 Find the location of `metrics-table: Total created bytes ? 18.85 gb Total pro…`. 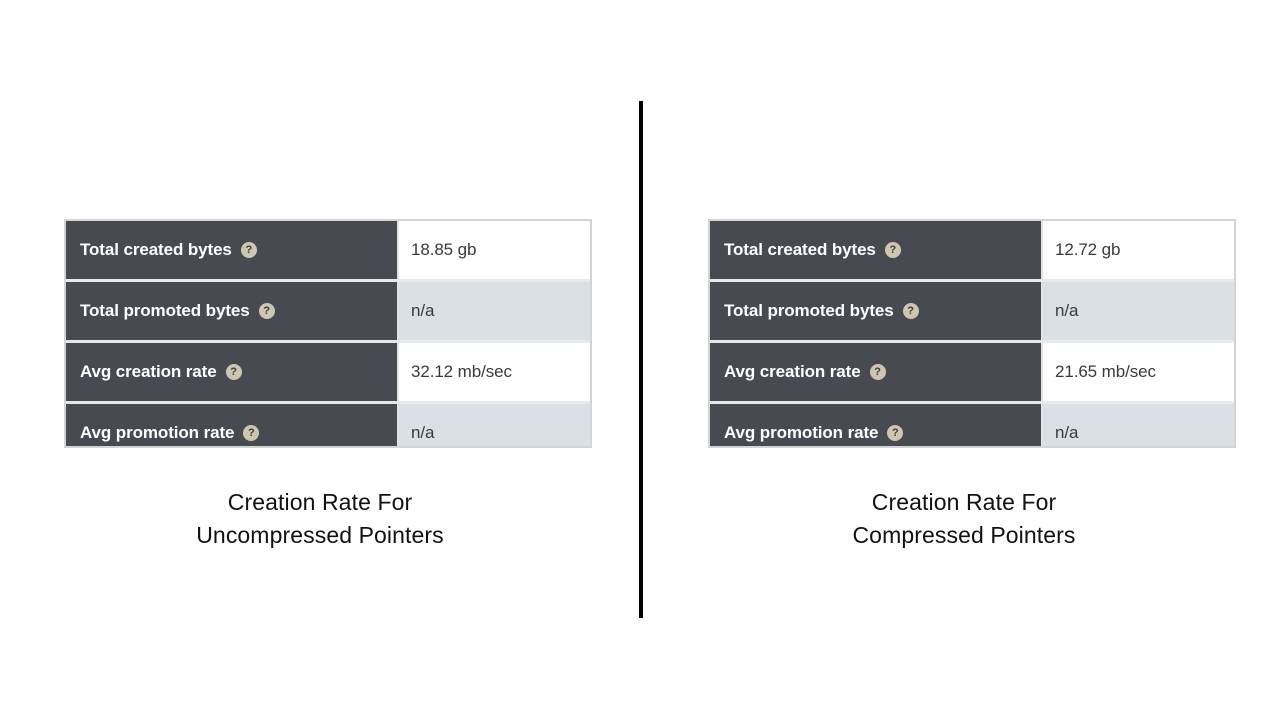

metrics-table: Total created bytes ? 18.85 gb Total pro… is located at coordinates (328, 333).